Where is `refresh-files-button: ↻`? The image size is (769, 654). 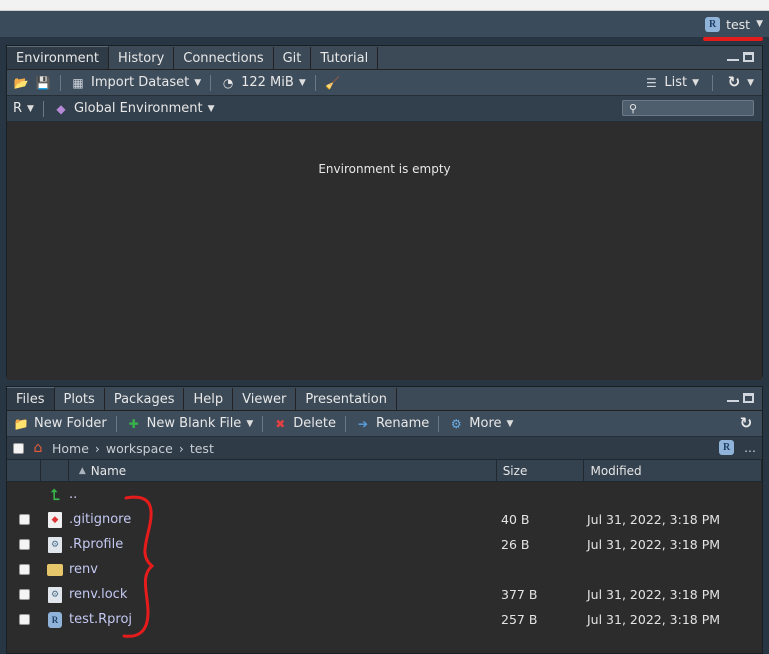
refresh-files-button: ↻ is located at coordinates (746, 424).